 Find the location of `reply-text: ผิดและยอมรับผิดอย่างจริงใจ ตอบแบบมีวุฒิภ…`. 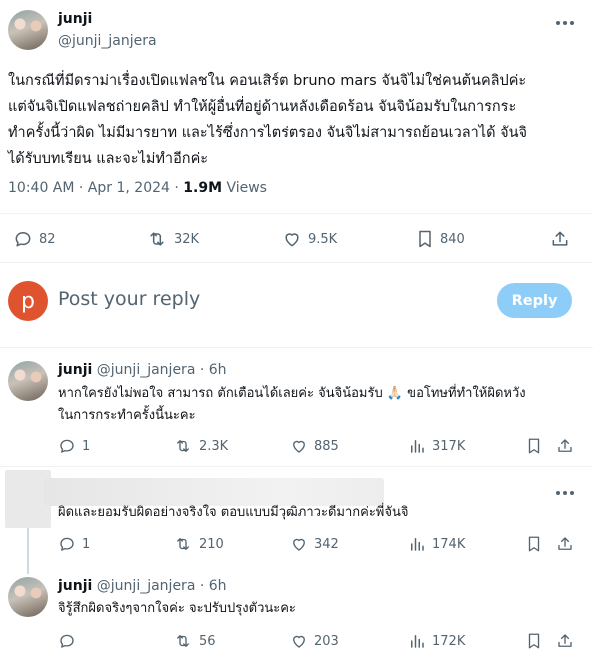

reply-text: ผิดและยอมรับผิดอย่างจริงใจ ตอบแบบมีวุฒิภ… is located at coordinates (233, 512).